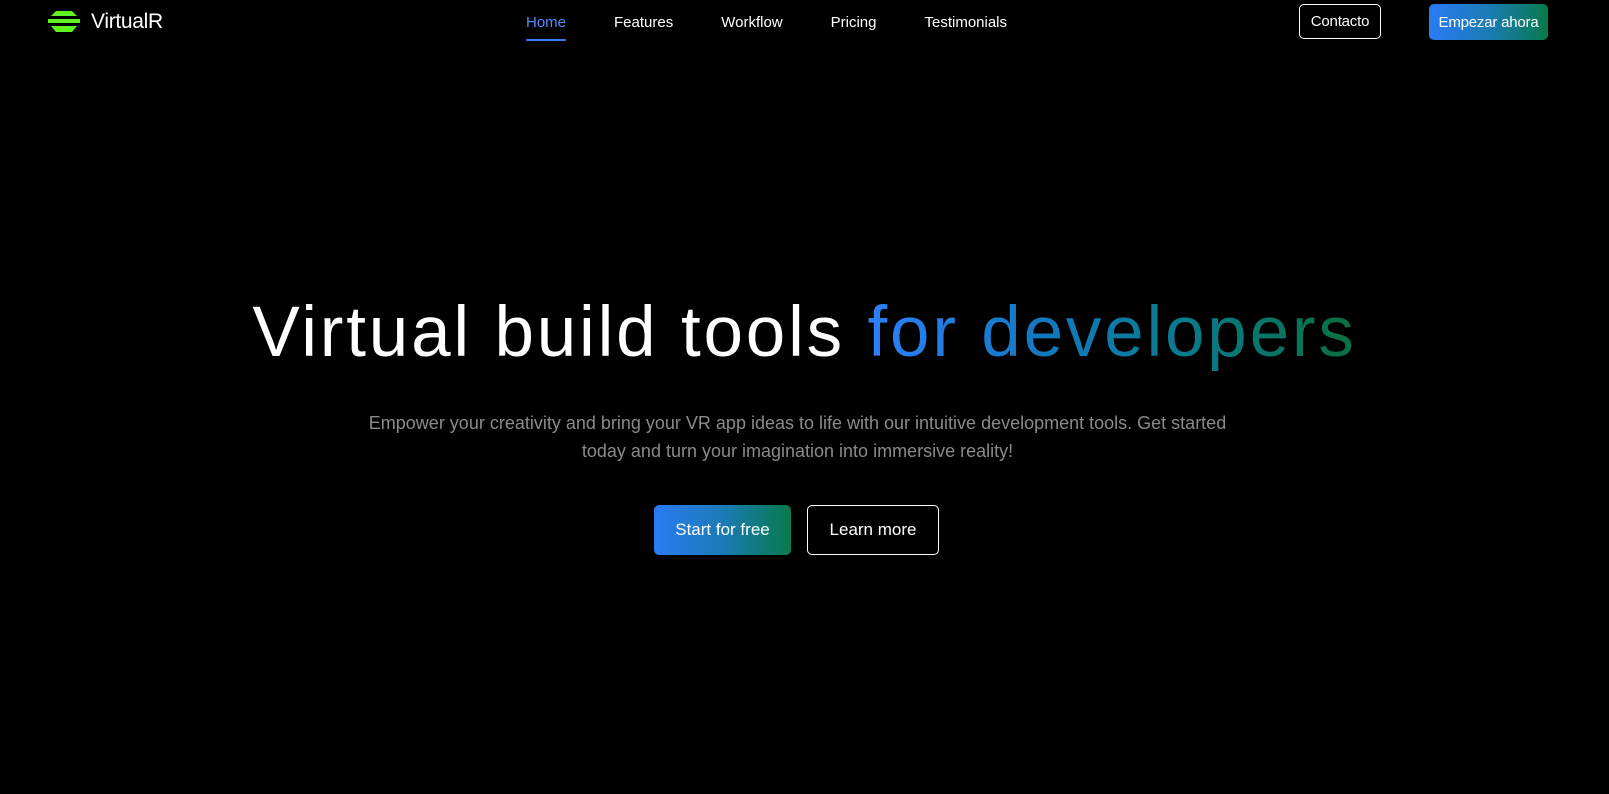 This screenshot has width=1609, height=794. Describe the element at coordinates (751, 21) in the screenshot. I see `nav-item-workflow: Workflow` at that location.